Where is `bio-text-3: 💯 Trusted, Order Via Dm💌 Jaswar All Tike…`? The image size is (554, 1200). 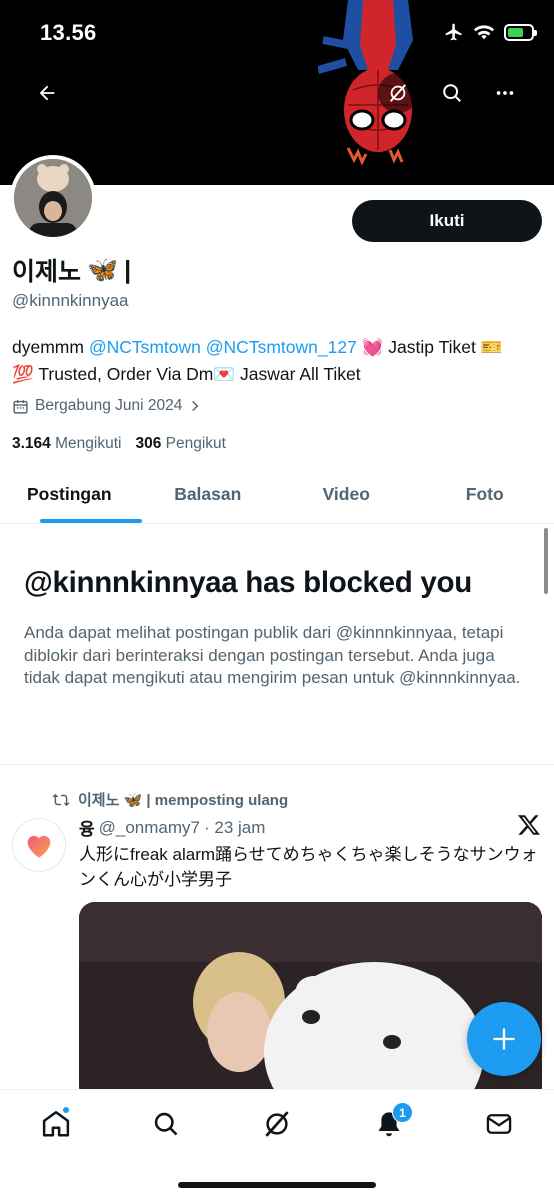
bio-text-3: 💯 Trusted, Order Via Dm💌 Jaswar All Tike… is located at coordinates (186, 374).